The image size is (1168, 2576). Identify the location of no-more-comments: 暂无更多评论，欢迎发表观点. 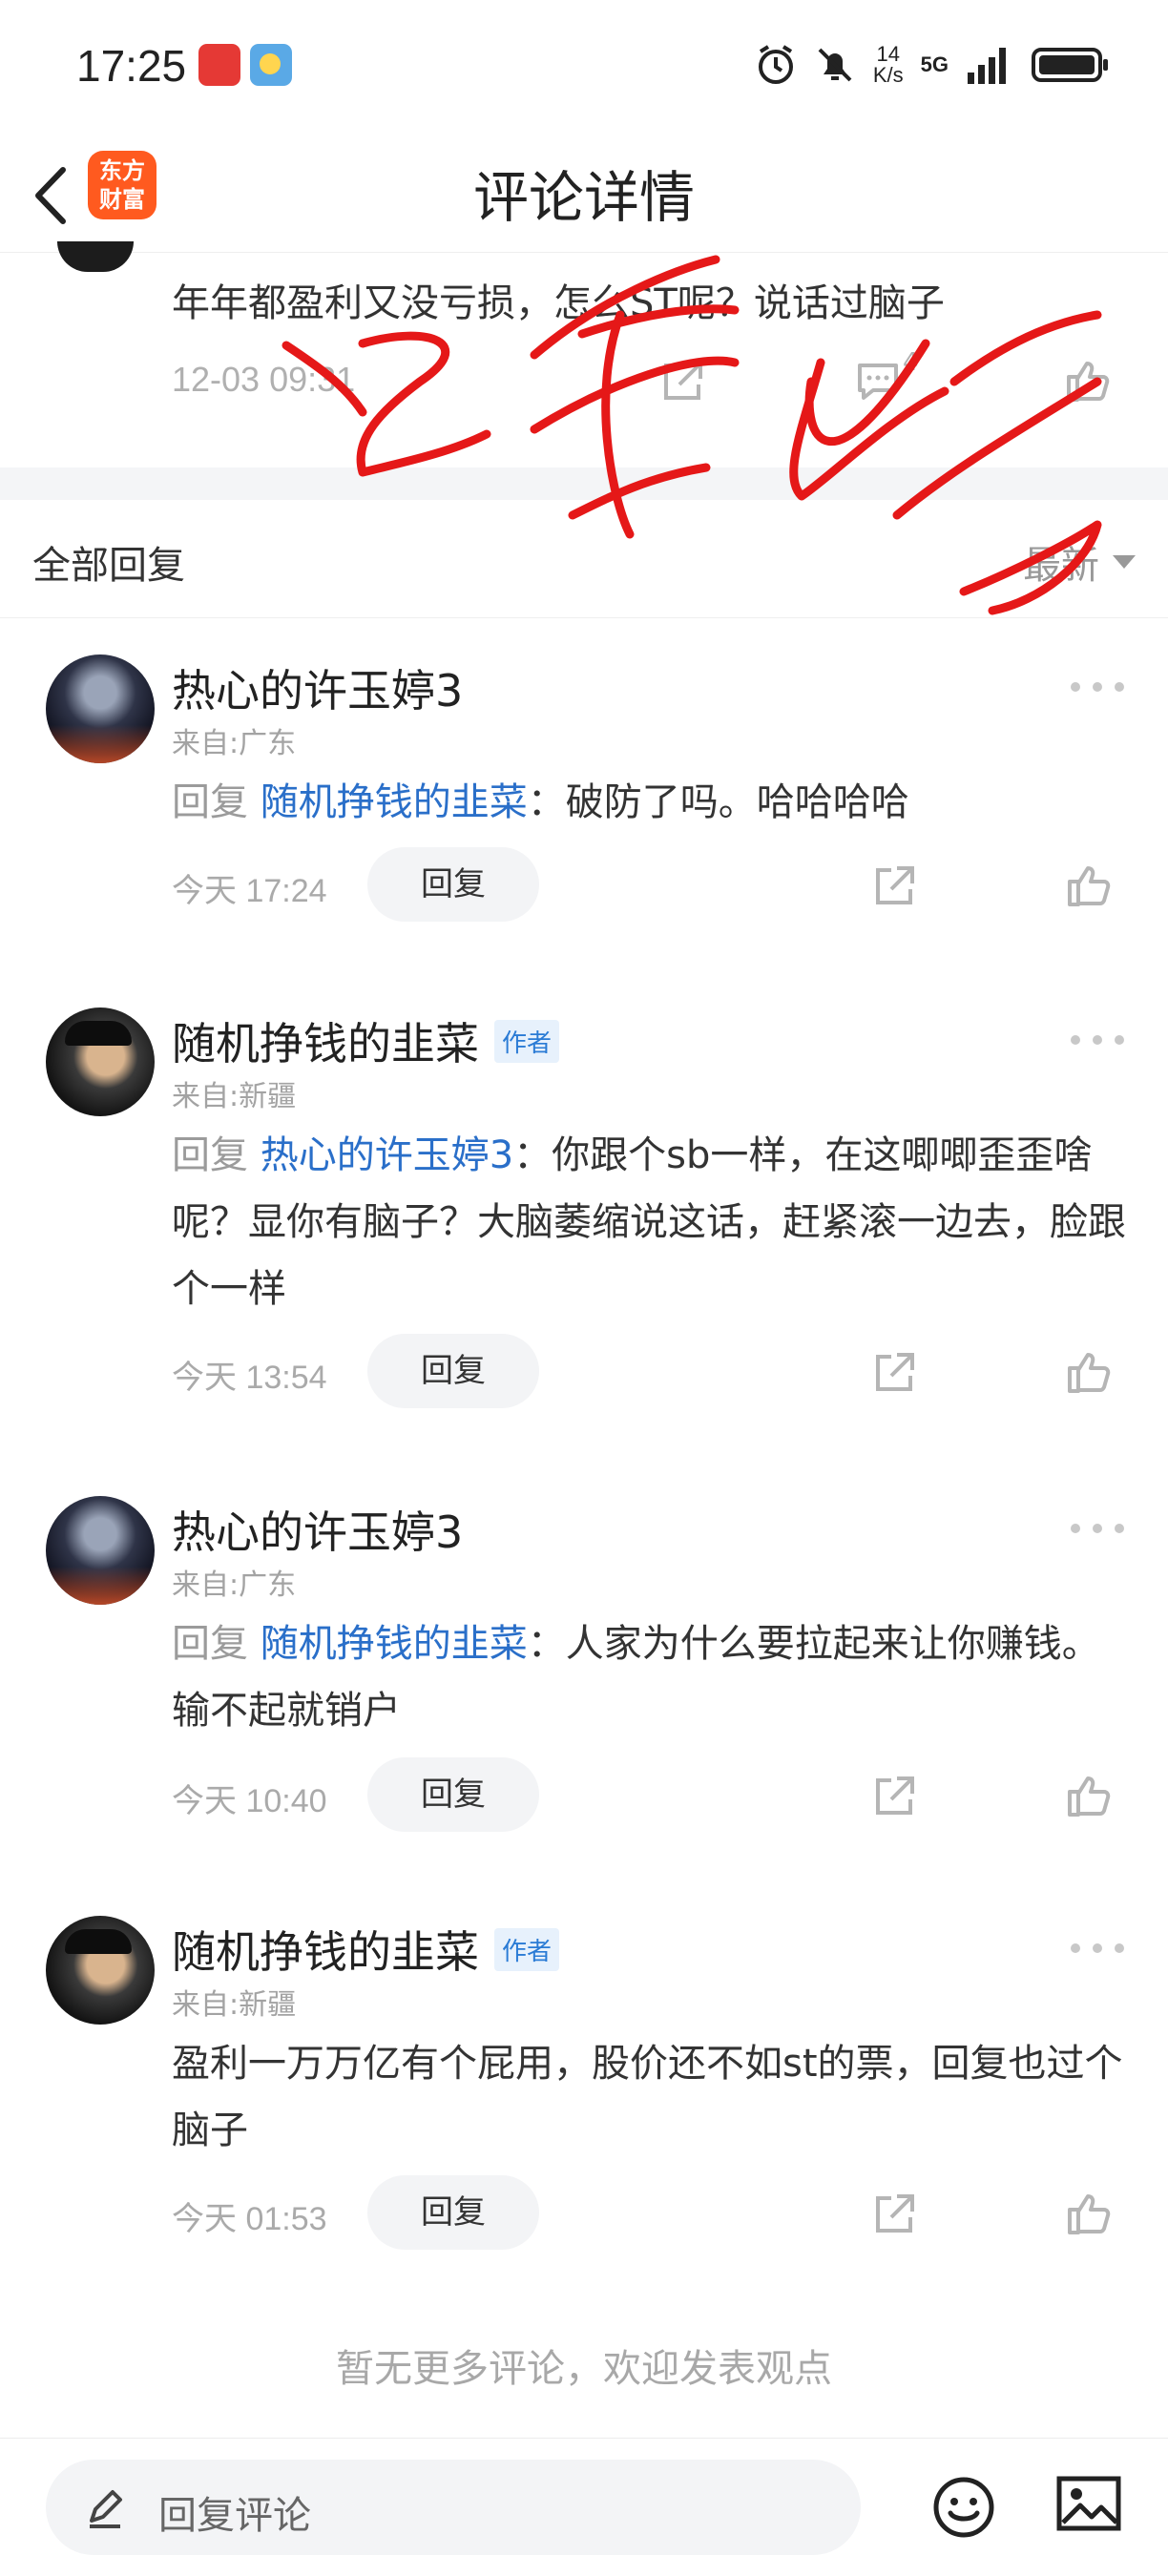
(584, 2369).